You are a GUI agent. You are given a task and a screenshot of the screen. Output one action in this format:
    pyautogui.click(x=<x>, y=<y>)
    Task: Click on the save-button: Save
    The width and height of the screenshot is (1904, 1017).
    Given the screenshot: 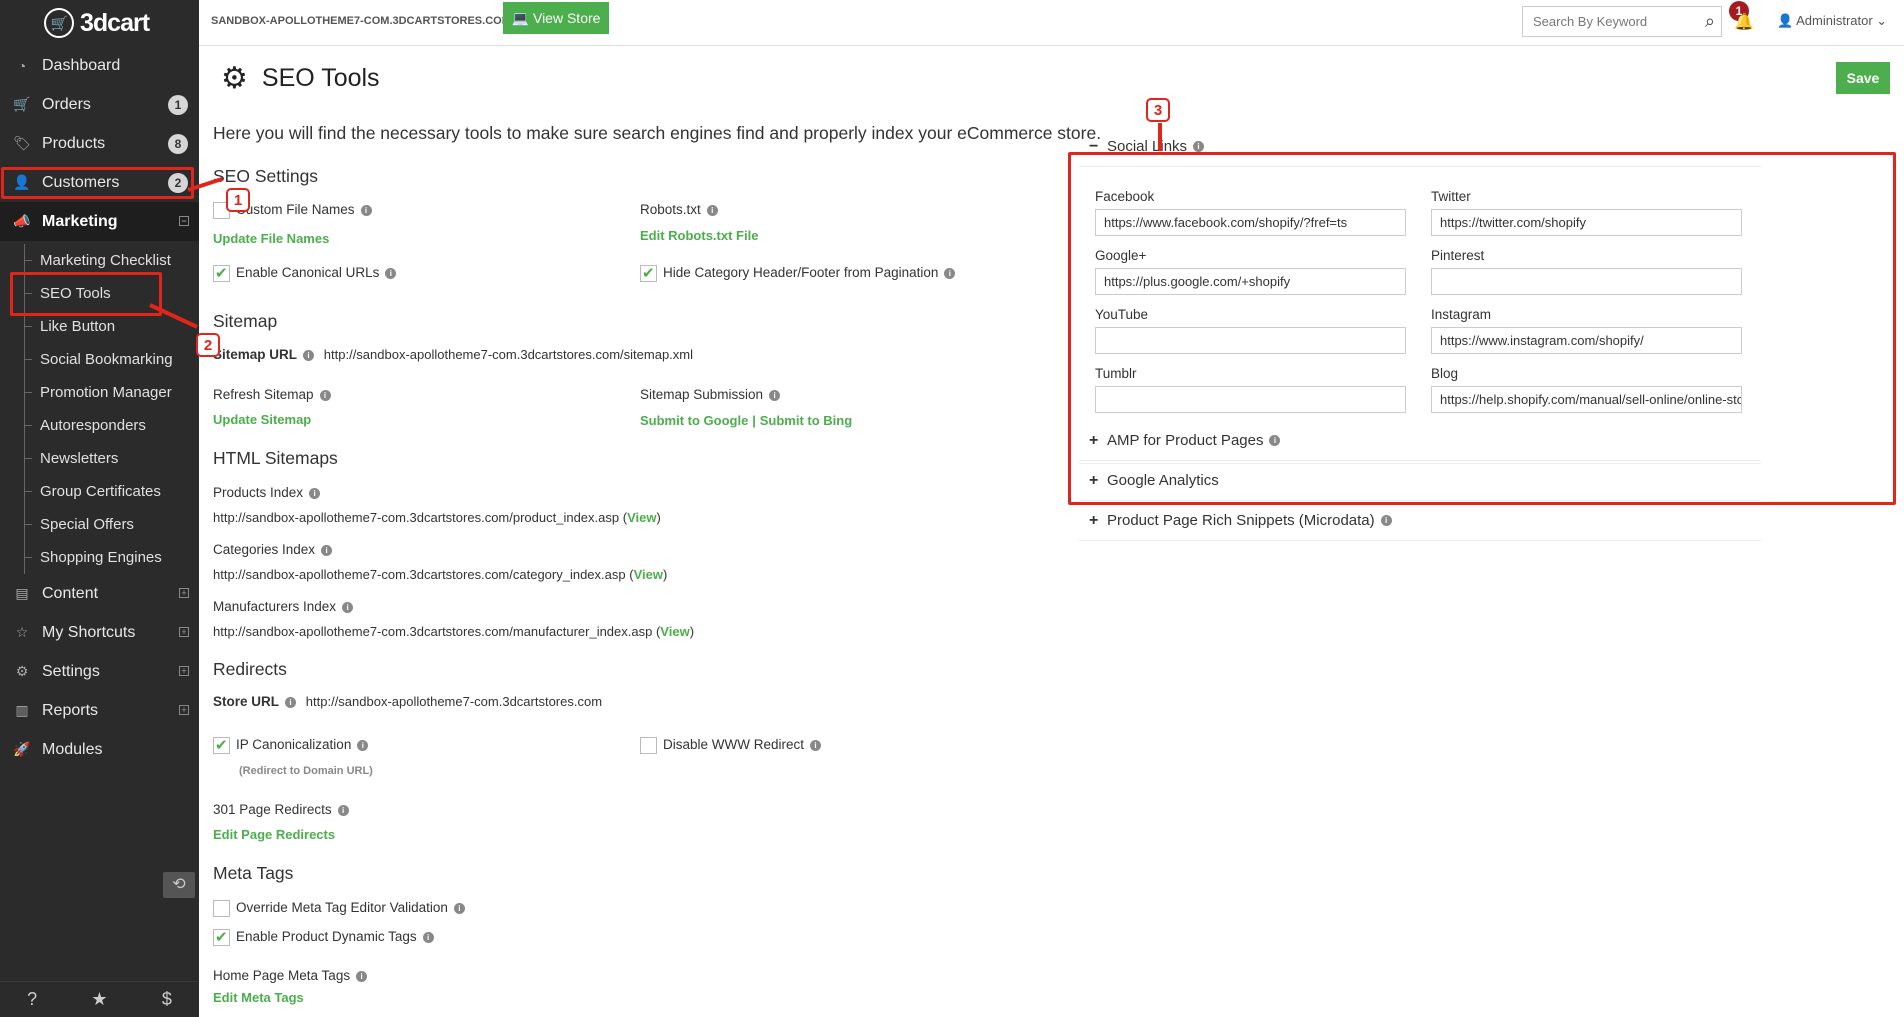 What is the action you would take?
    pyautogui.click(x=1863, y=78)
    